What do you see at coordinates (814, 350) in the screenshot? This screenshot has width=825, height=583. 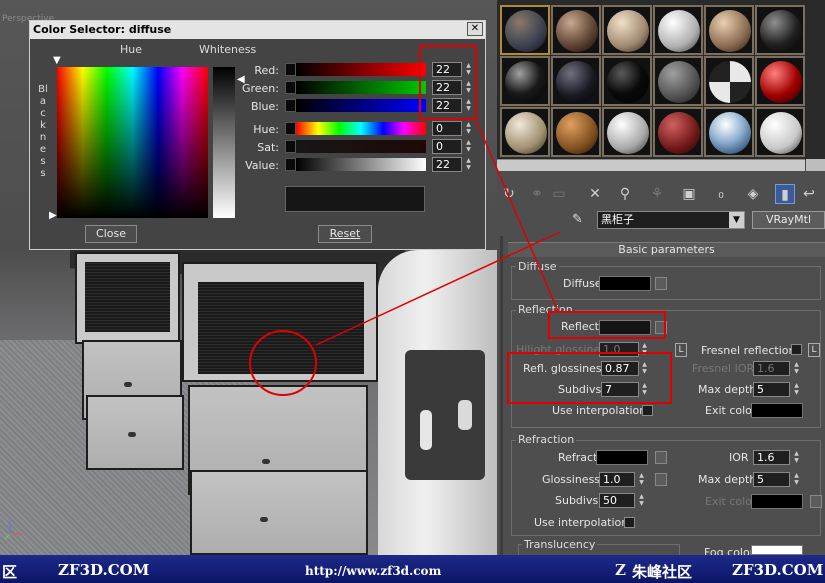 I see `lock-fresnel-ior-button: L` at bounding box center [814, 350].